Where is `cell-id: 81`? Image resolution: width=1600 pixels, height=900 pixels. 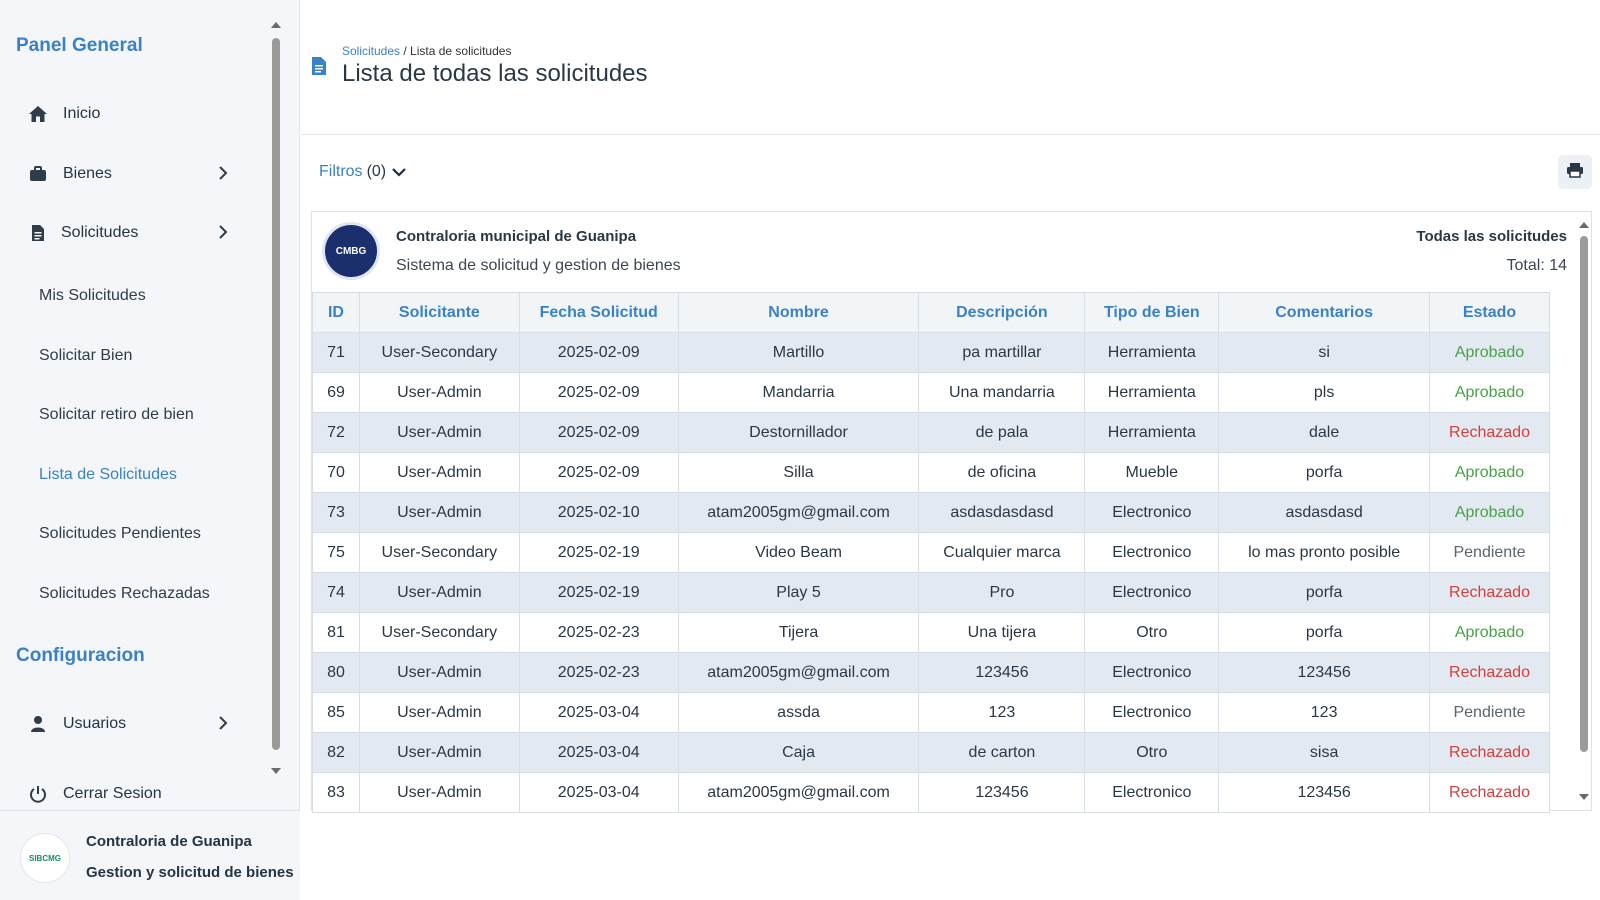
cell-id: 81 is located at coordinates (336, 632).